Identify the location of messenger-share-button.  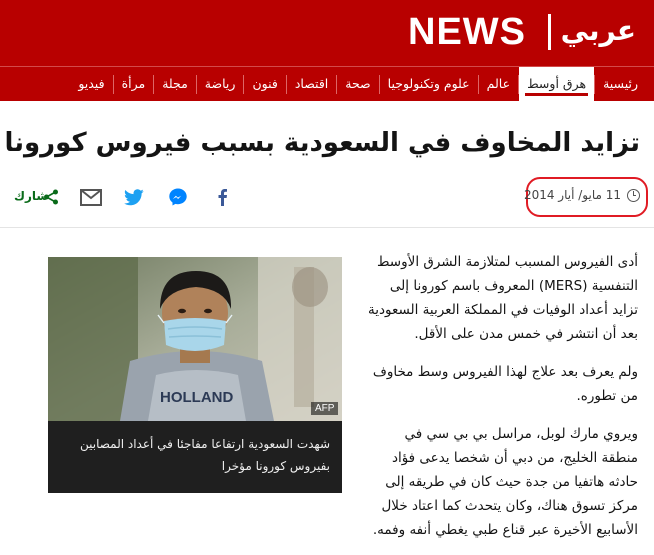
(178, 197).